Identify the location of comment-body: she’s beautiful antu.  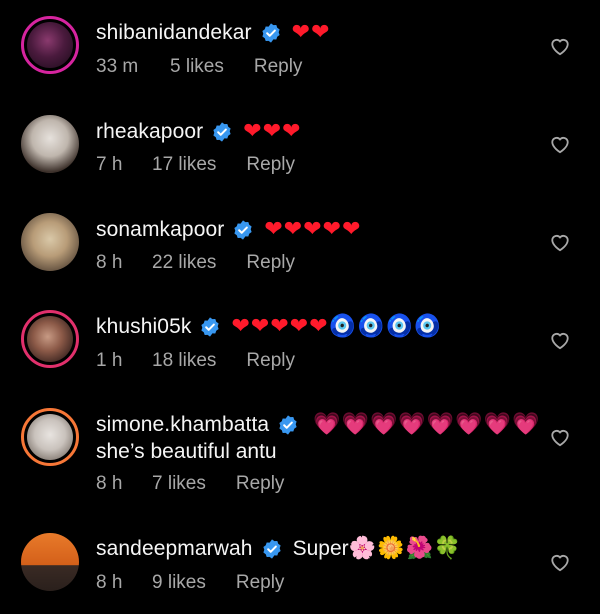
(186, 451).